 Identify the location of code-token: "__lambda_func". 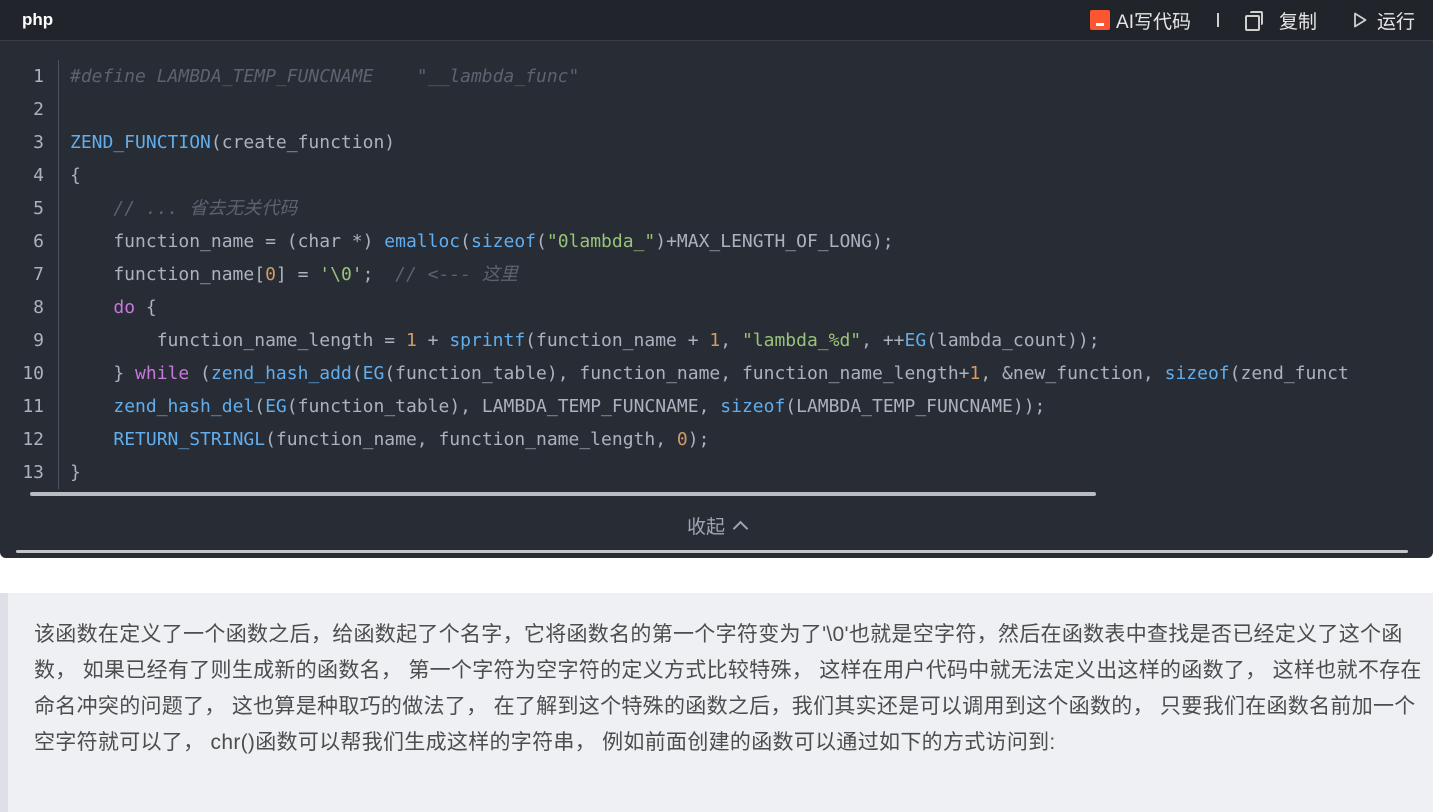
(498, 76).